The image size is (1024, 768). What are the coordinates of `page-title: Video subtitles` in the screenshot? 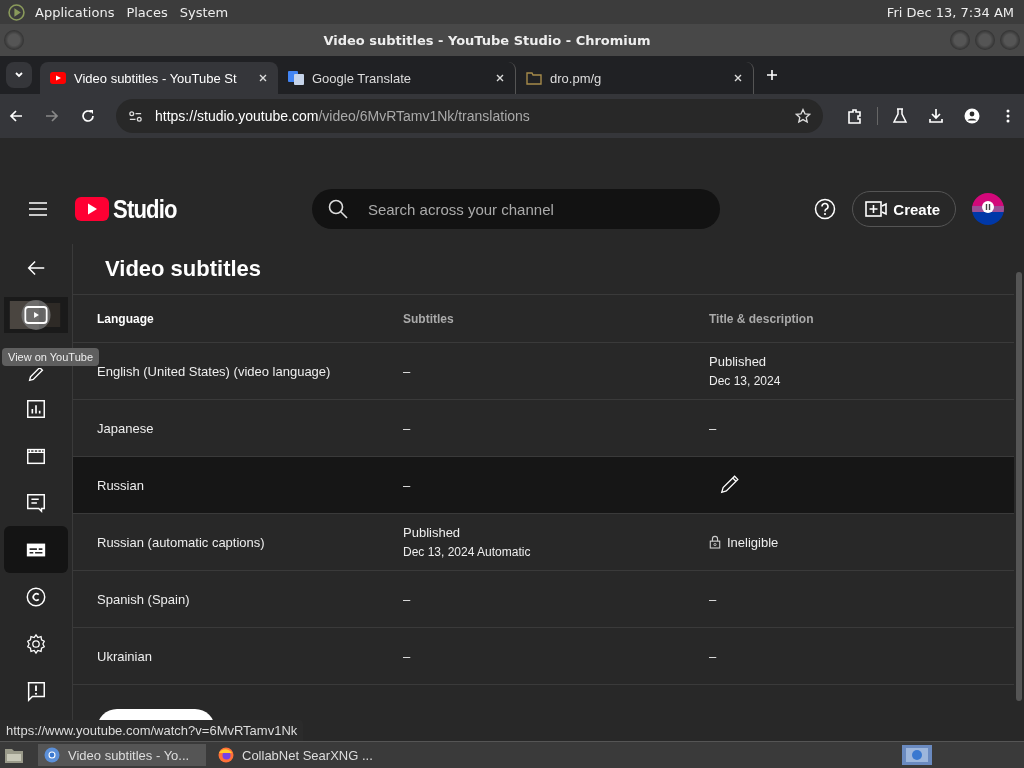 It's located at (183, 269).